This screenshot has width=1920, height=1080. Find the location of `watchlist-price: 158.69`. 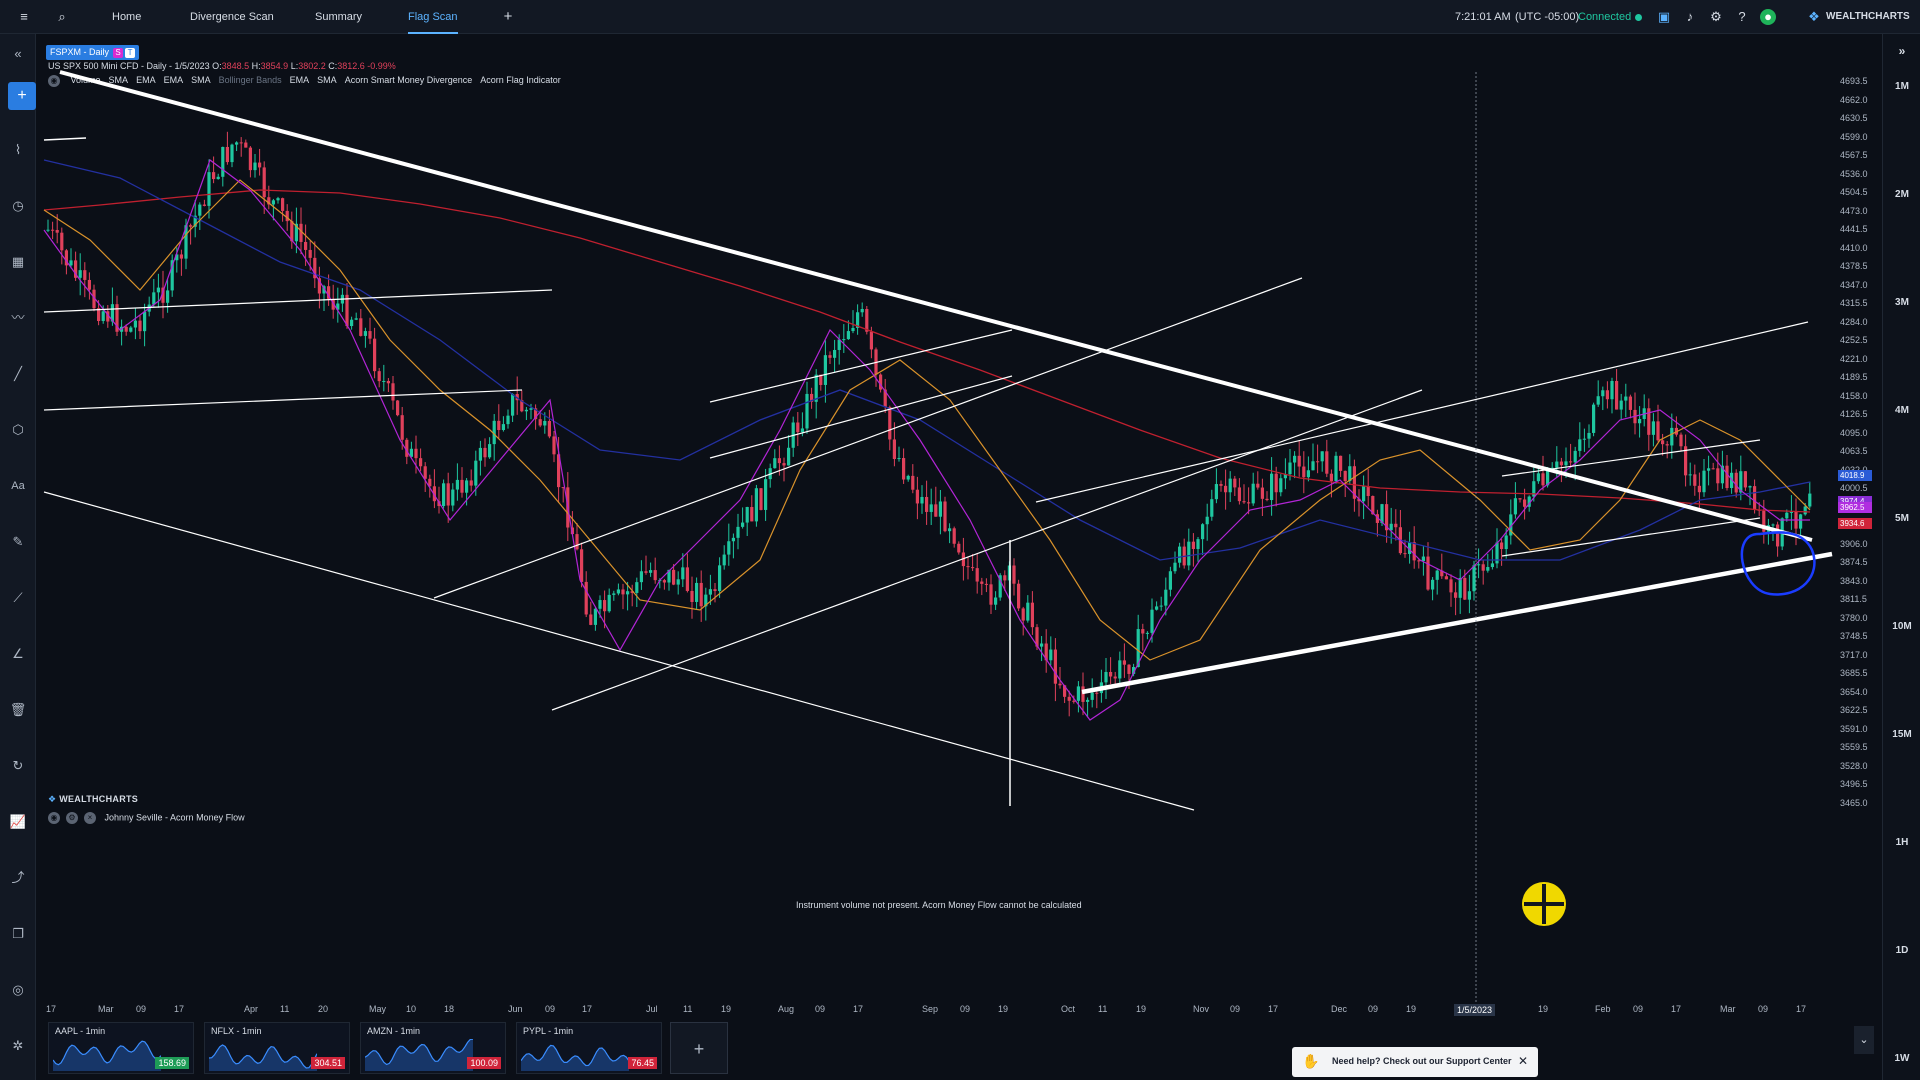

watchlist-price: 158.69 is located at coordinates (172, 1063).